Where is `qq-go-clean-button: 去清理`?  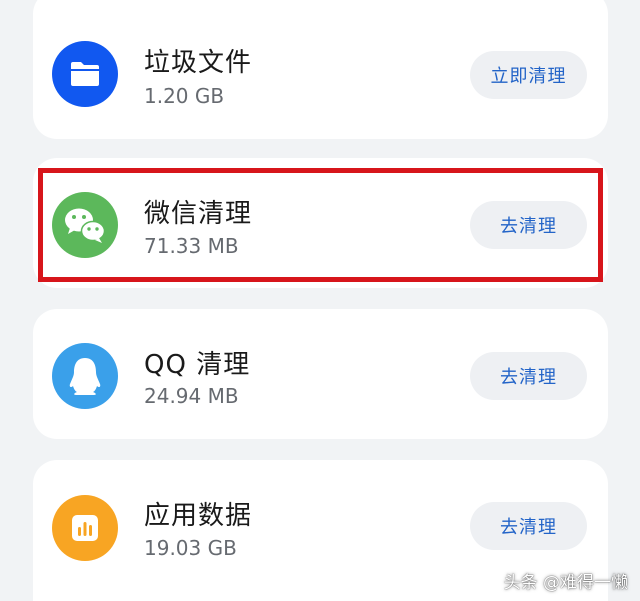
qq-go-clean-button: 去清理 is located at coordinates (528, 376).